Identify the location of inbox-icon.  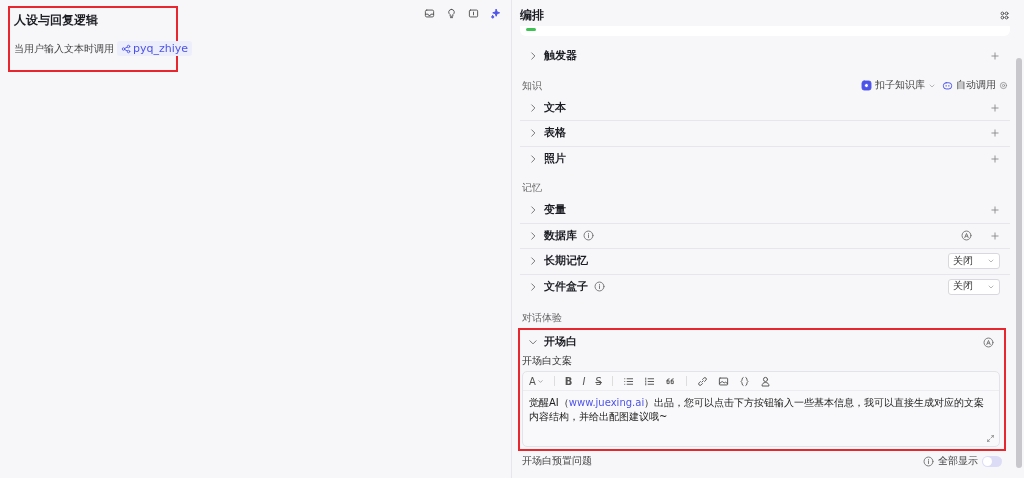
(429, 13).